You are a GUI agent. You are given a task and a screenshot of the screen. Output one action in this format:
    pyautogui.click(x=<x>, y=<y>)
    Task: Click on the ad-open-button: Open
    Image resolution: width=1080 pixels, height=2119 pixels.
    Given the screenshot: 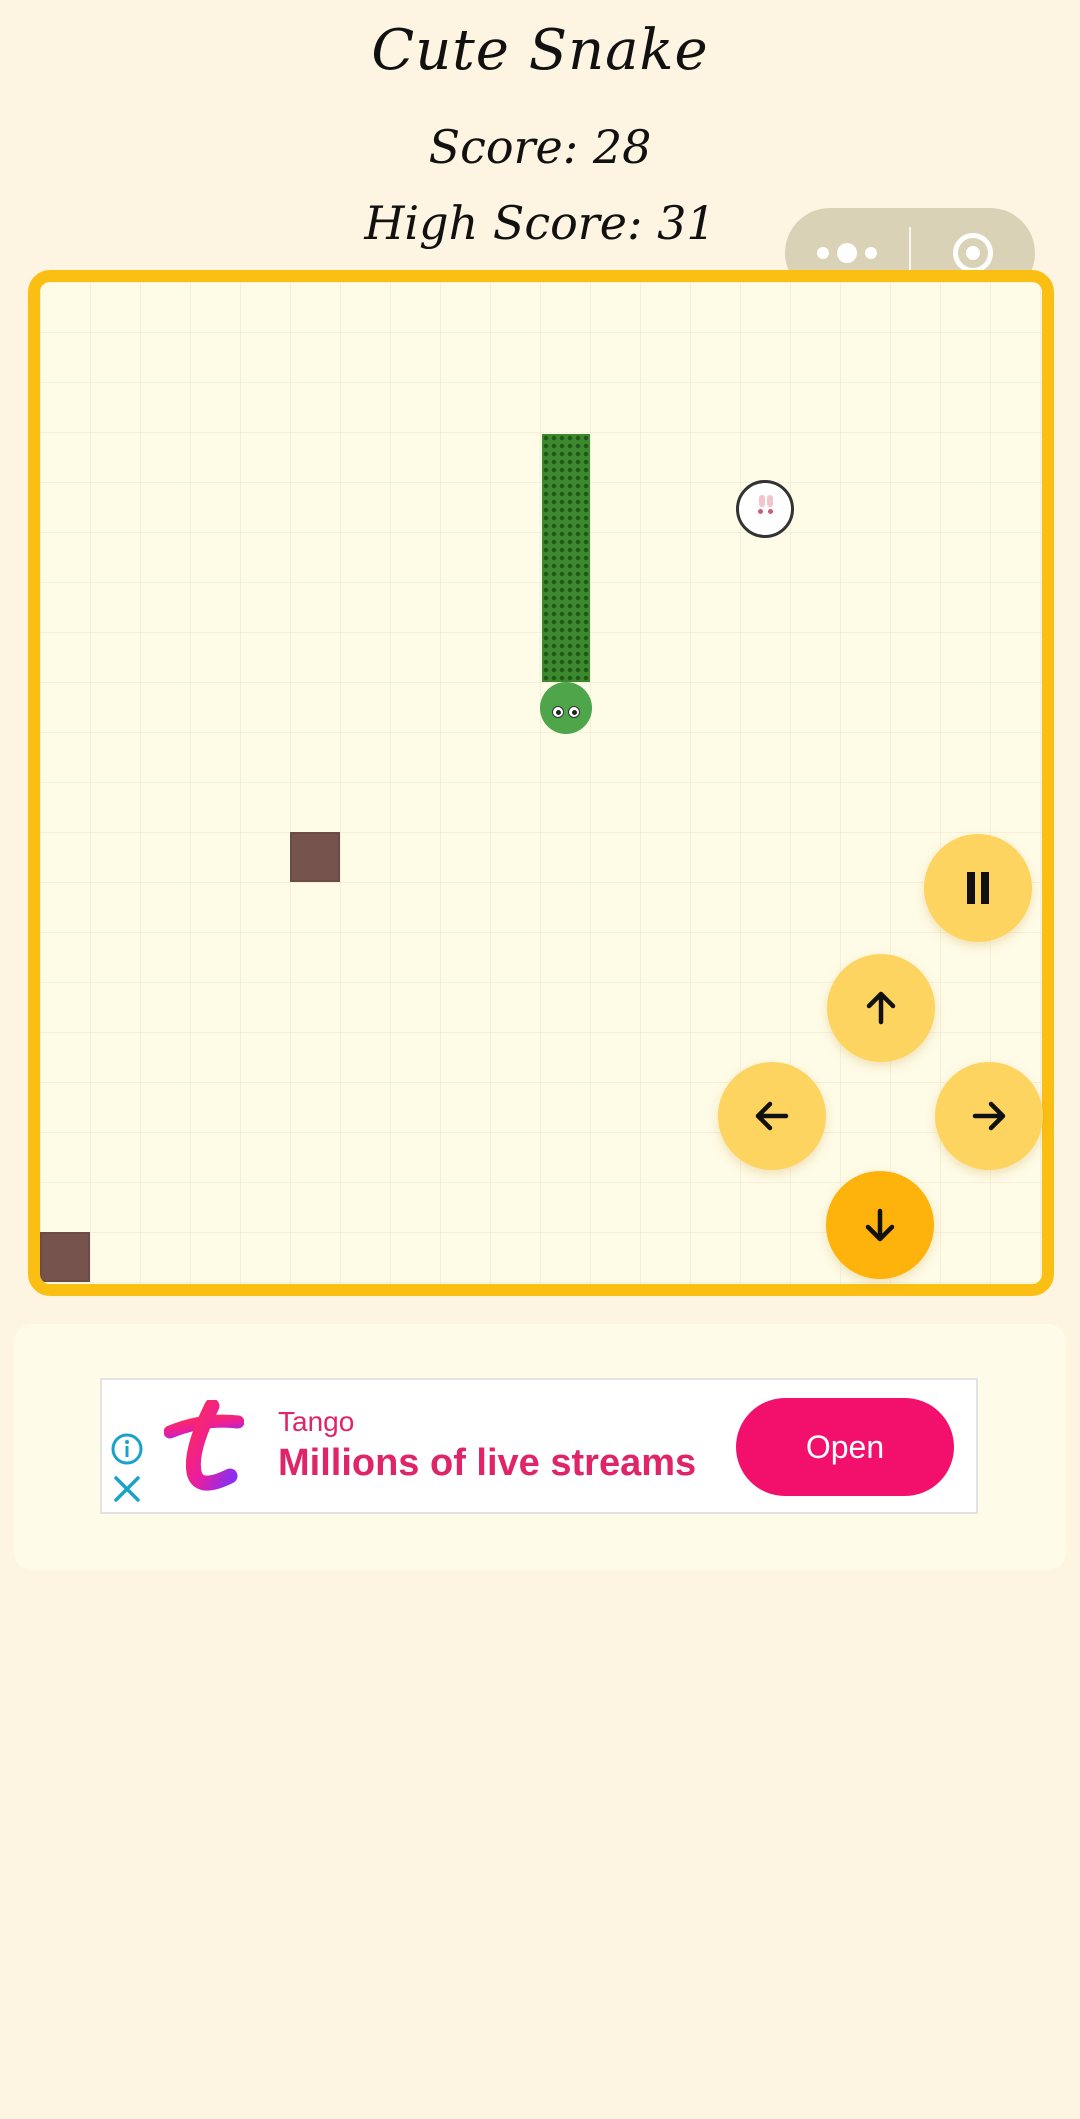 What is the action you would take?
    pyautogui.click(x=845, y=1447)
    